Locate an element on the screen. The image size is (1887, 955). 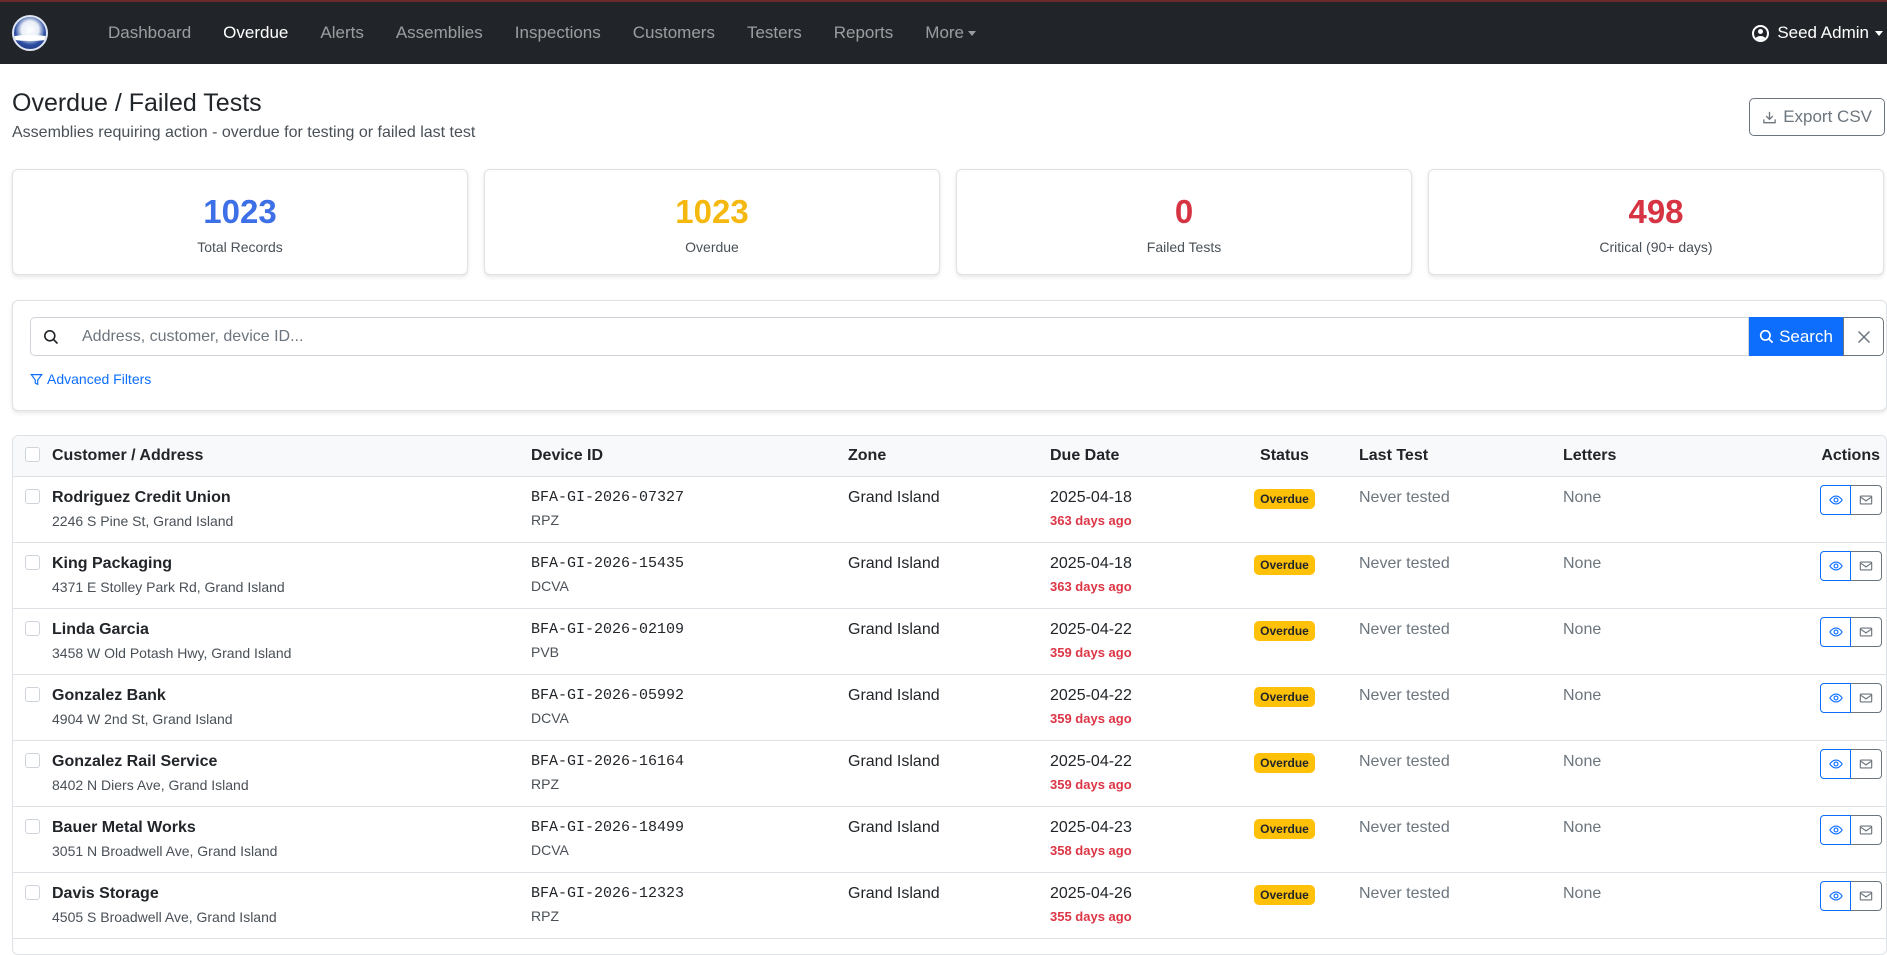
column-header-device: Device ID is located at coordinates (689, 456).